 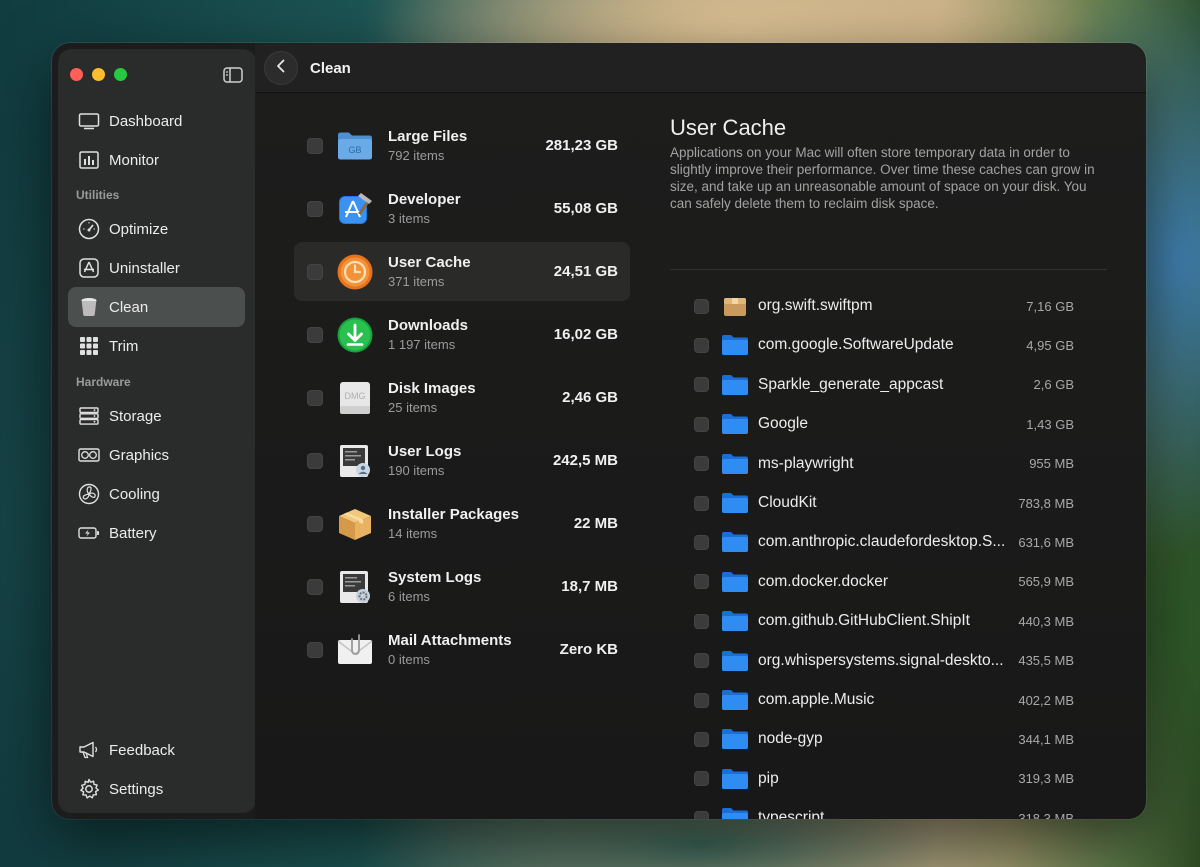 What do you see at coordinates (428, 136) in the screenshot?
I see `category-name: Large Files` at bounding box center [428, 136].